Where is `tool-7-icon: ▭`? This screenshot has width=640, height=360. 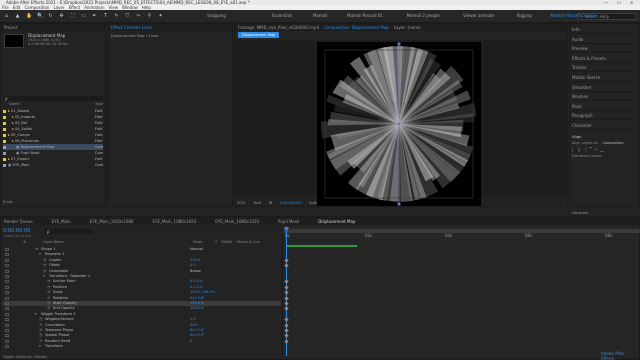 tool-7-icon: ▭ is located at coordinates (83, 16).